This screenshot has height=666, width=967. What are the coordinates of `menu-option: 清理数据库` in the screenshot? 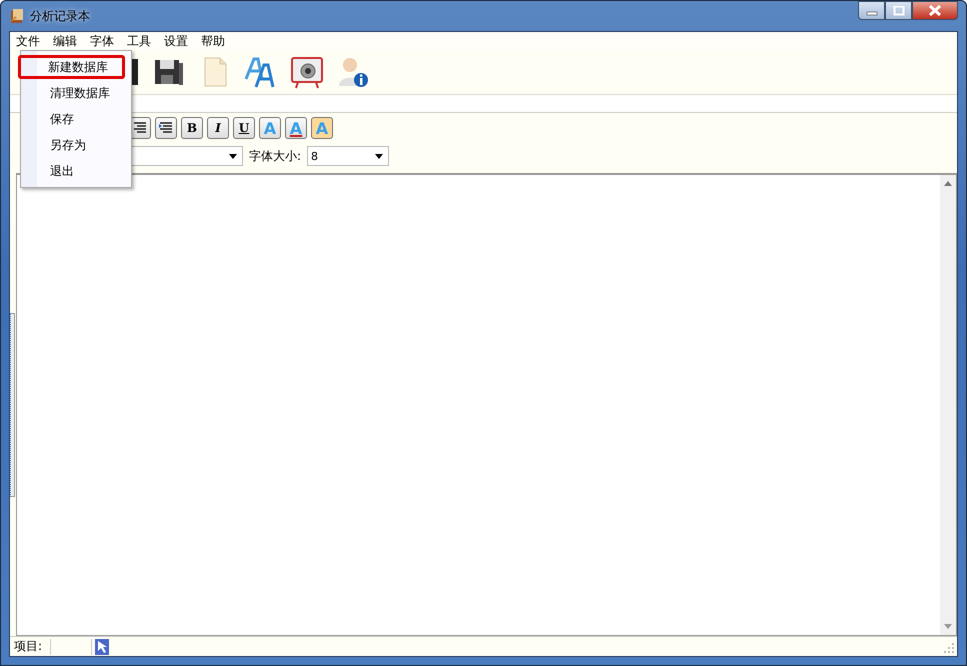 It's located at (76, 93).